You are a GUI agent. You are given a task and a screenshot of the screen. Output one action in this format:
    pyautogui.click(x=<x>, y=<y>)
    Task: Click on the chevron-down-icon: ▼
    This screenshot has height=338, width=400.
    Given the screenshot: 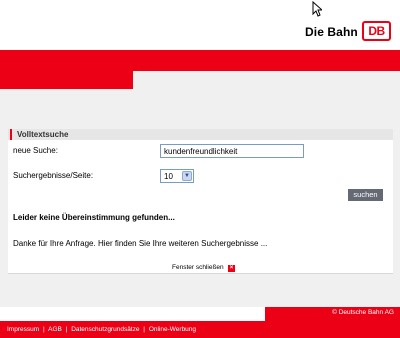 What is the action you would take?
    pyautogui.click(x=187, y=176)
    